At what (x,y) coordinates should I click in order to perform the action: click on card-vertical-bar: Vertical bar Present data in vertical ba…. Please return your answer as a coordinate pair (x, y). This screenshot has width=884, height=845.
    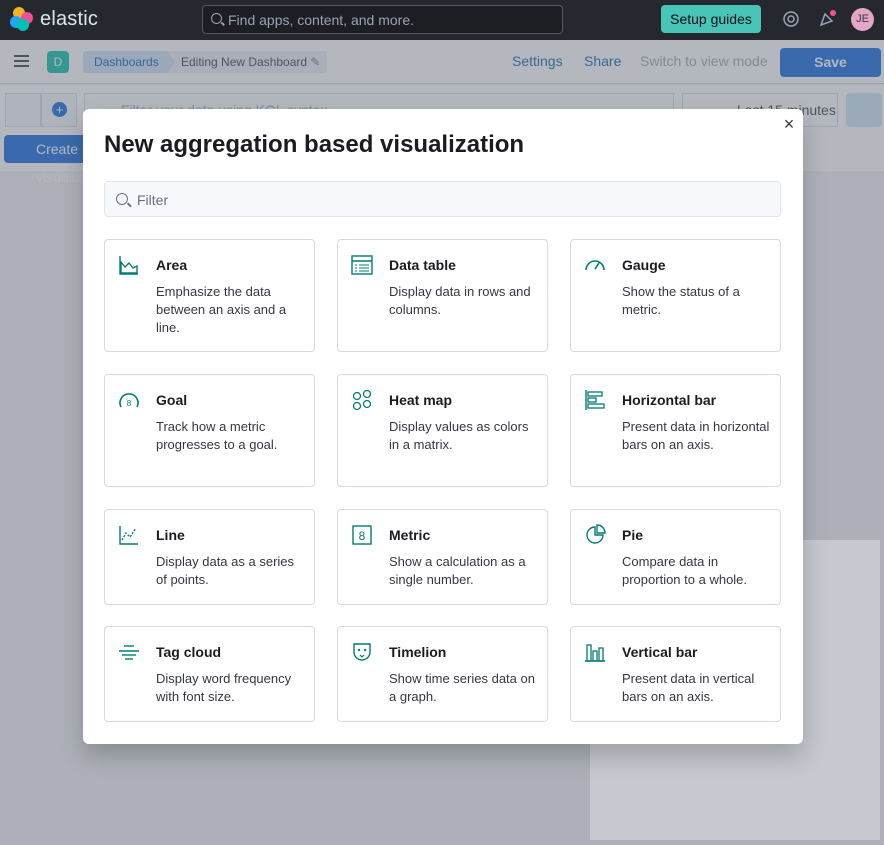
    Looking at the image, I should click on (675, 674).